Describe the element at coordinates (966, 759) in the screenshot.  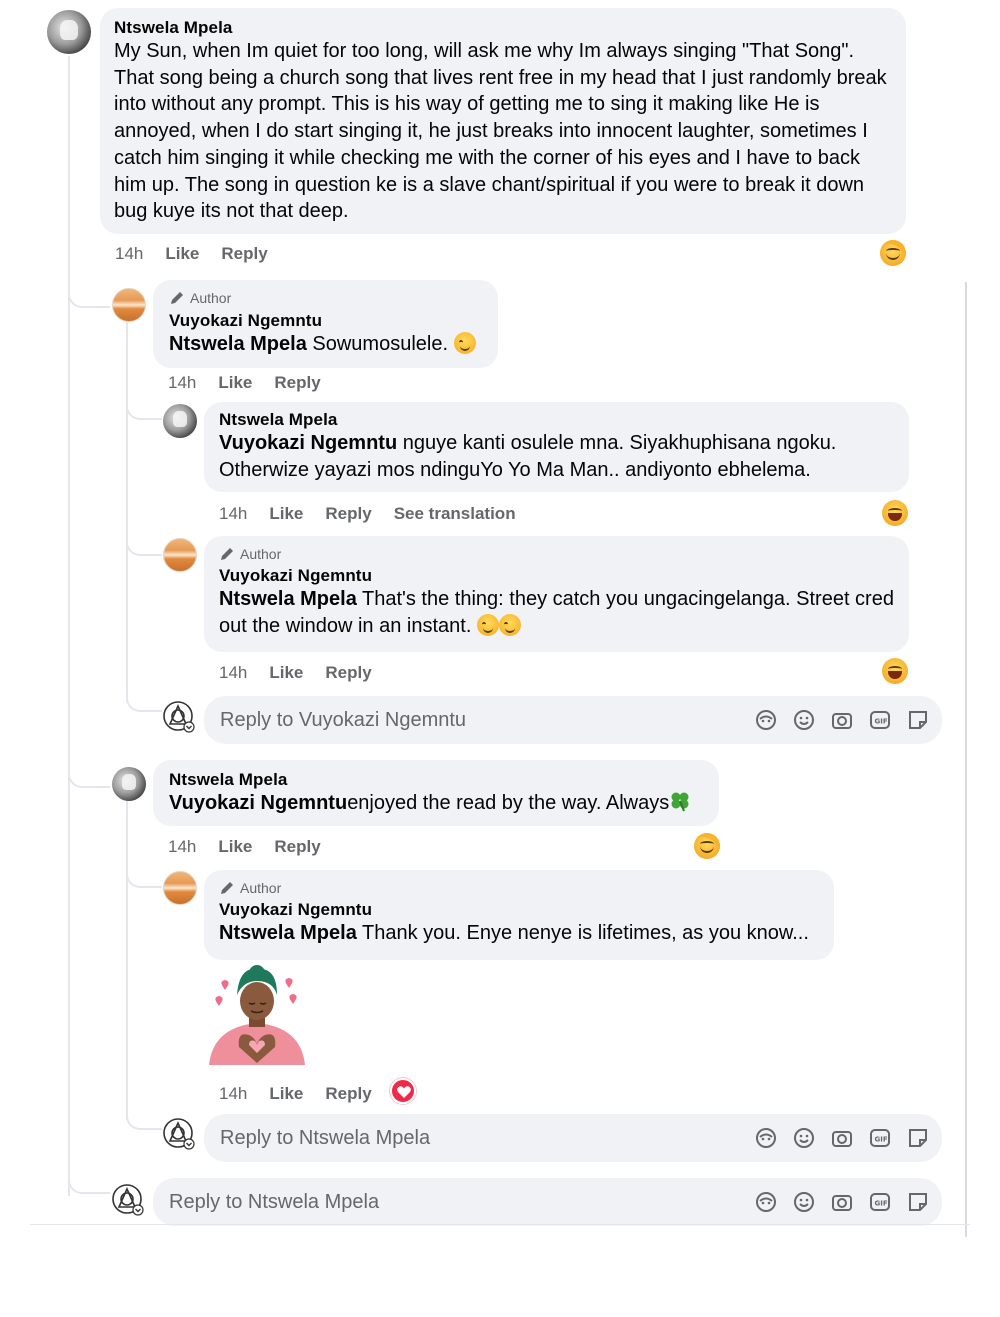
I see `scrollbar` at that location.